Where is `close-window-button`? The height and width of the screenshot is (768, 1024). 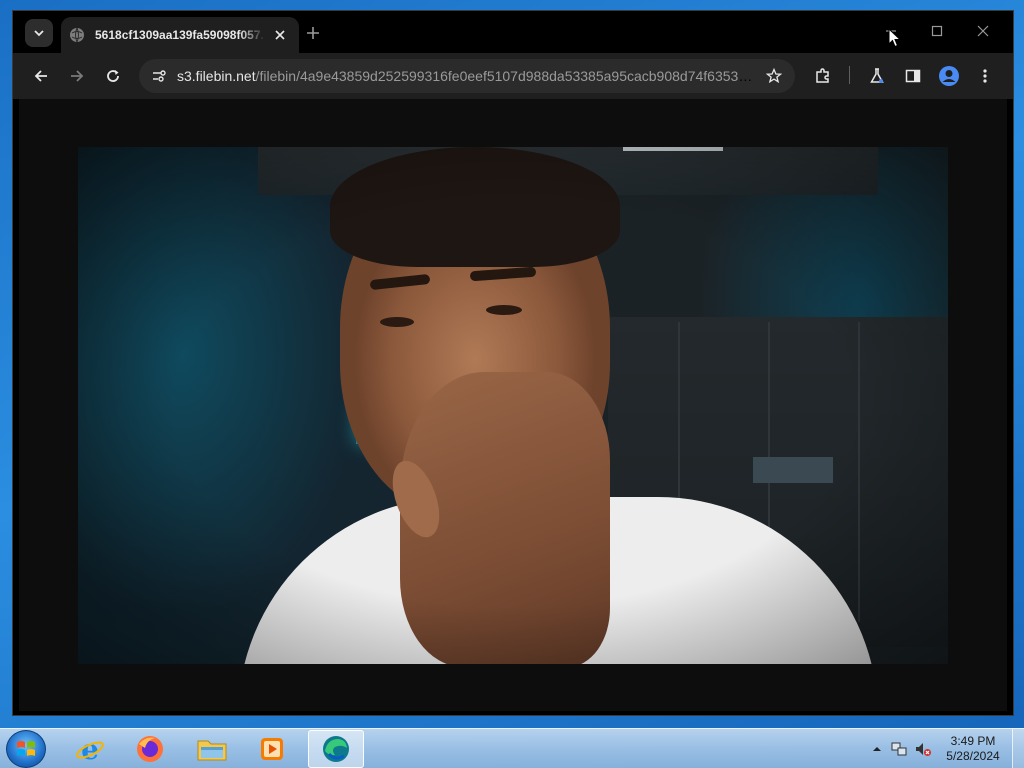 close-window-button is located at coordinates (983, 31).